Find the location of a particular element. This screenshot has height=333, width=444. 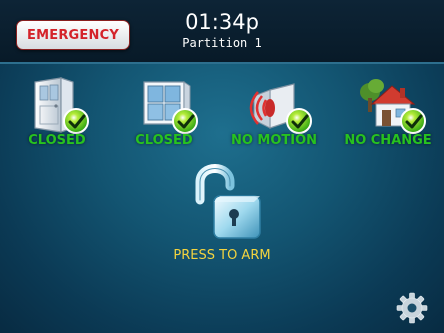

status-label-house: NO CHANGE is located at coordinates (388, 140).